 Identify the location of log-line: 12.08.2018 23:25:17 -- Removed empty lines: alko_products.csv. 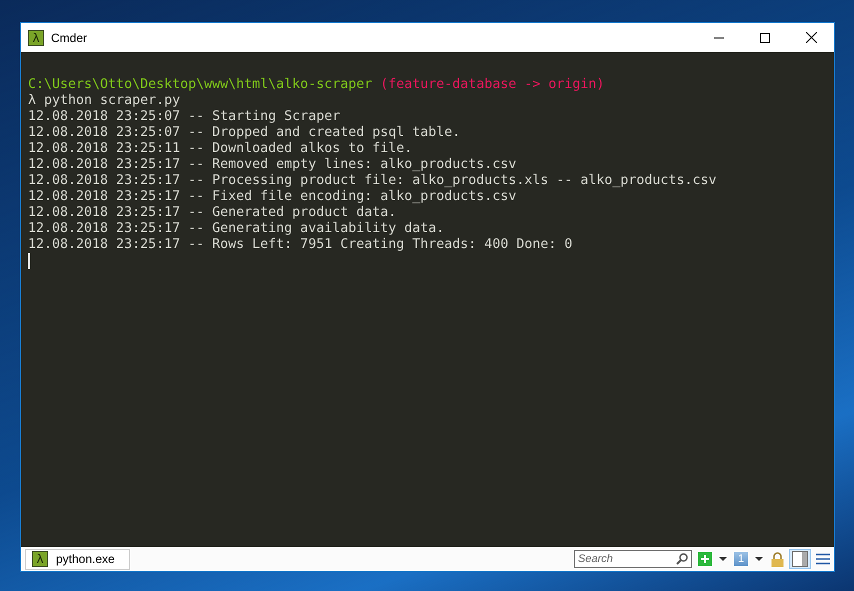
(272, 165).